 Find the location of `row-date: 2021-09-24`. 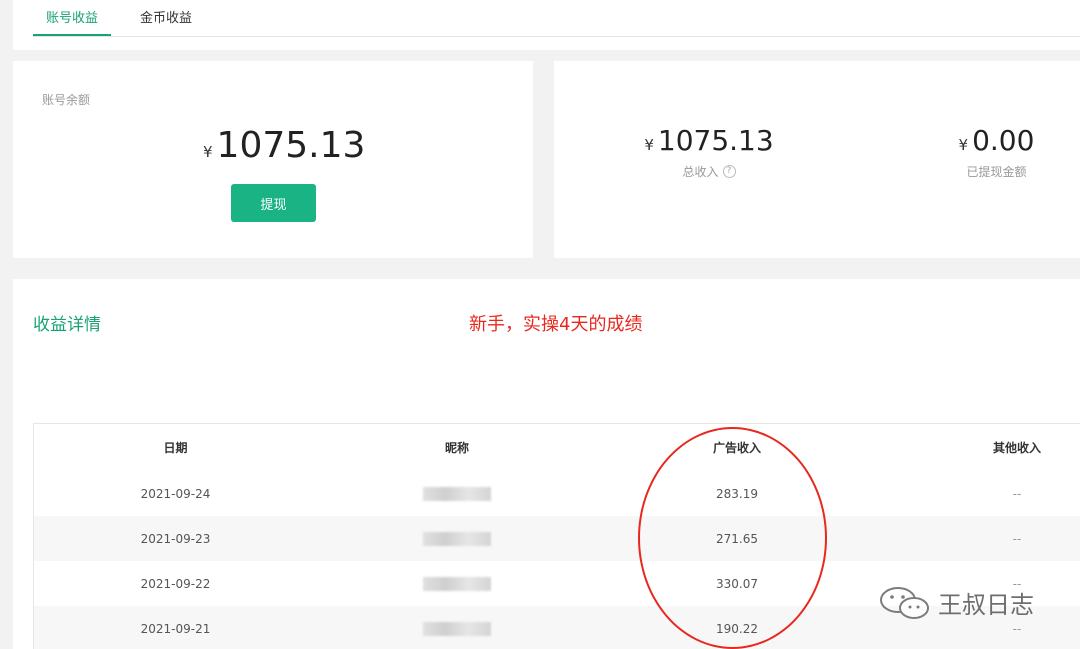

row-date: 2021-09-24 is located at coordinates (175, 493).